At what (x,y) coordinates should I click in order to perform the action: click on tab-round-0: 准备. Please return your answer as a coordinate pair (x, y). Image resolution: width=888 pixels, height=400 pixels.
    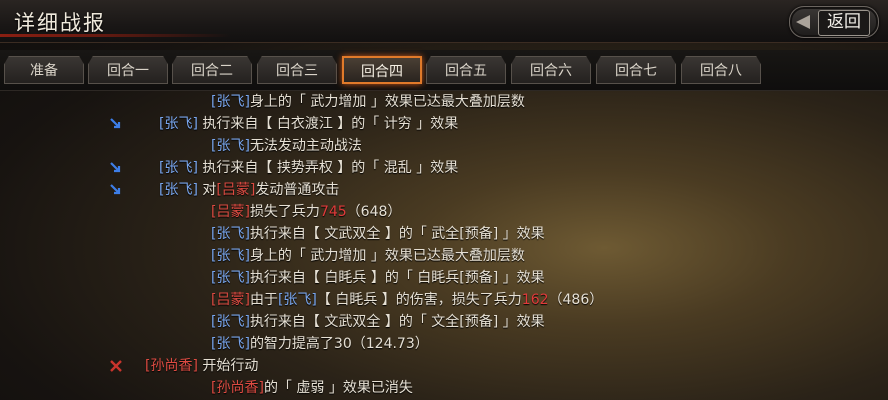
    Looking at the image, I should click on (44, 70).